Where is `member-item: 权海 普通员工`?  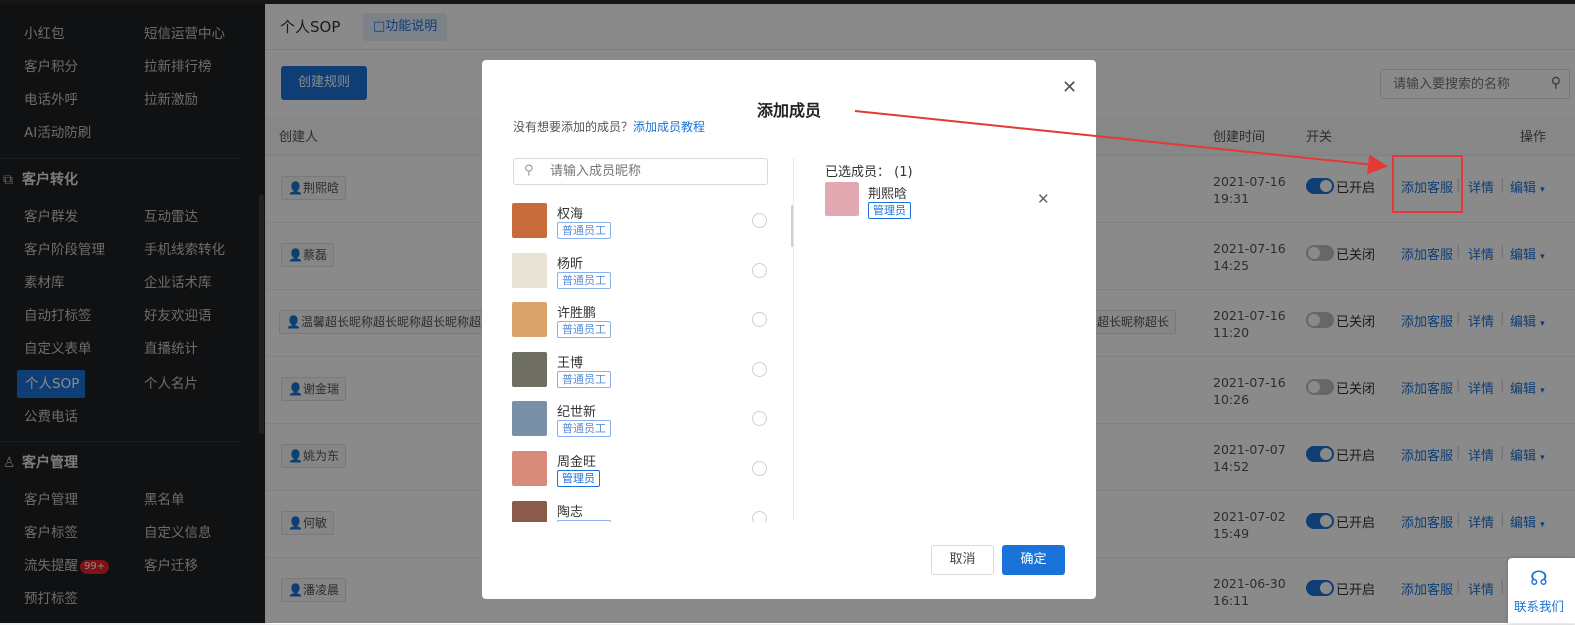
member-item: 权海 普通员工 is located at coordinates (647, 223).